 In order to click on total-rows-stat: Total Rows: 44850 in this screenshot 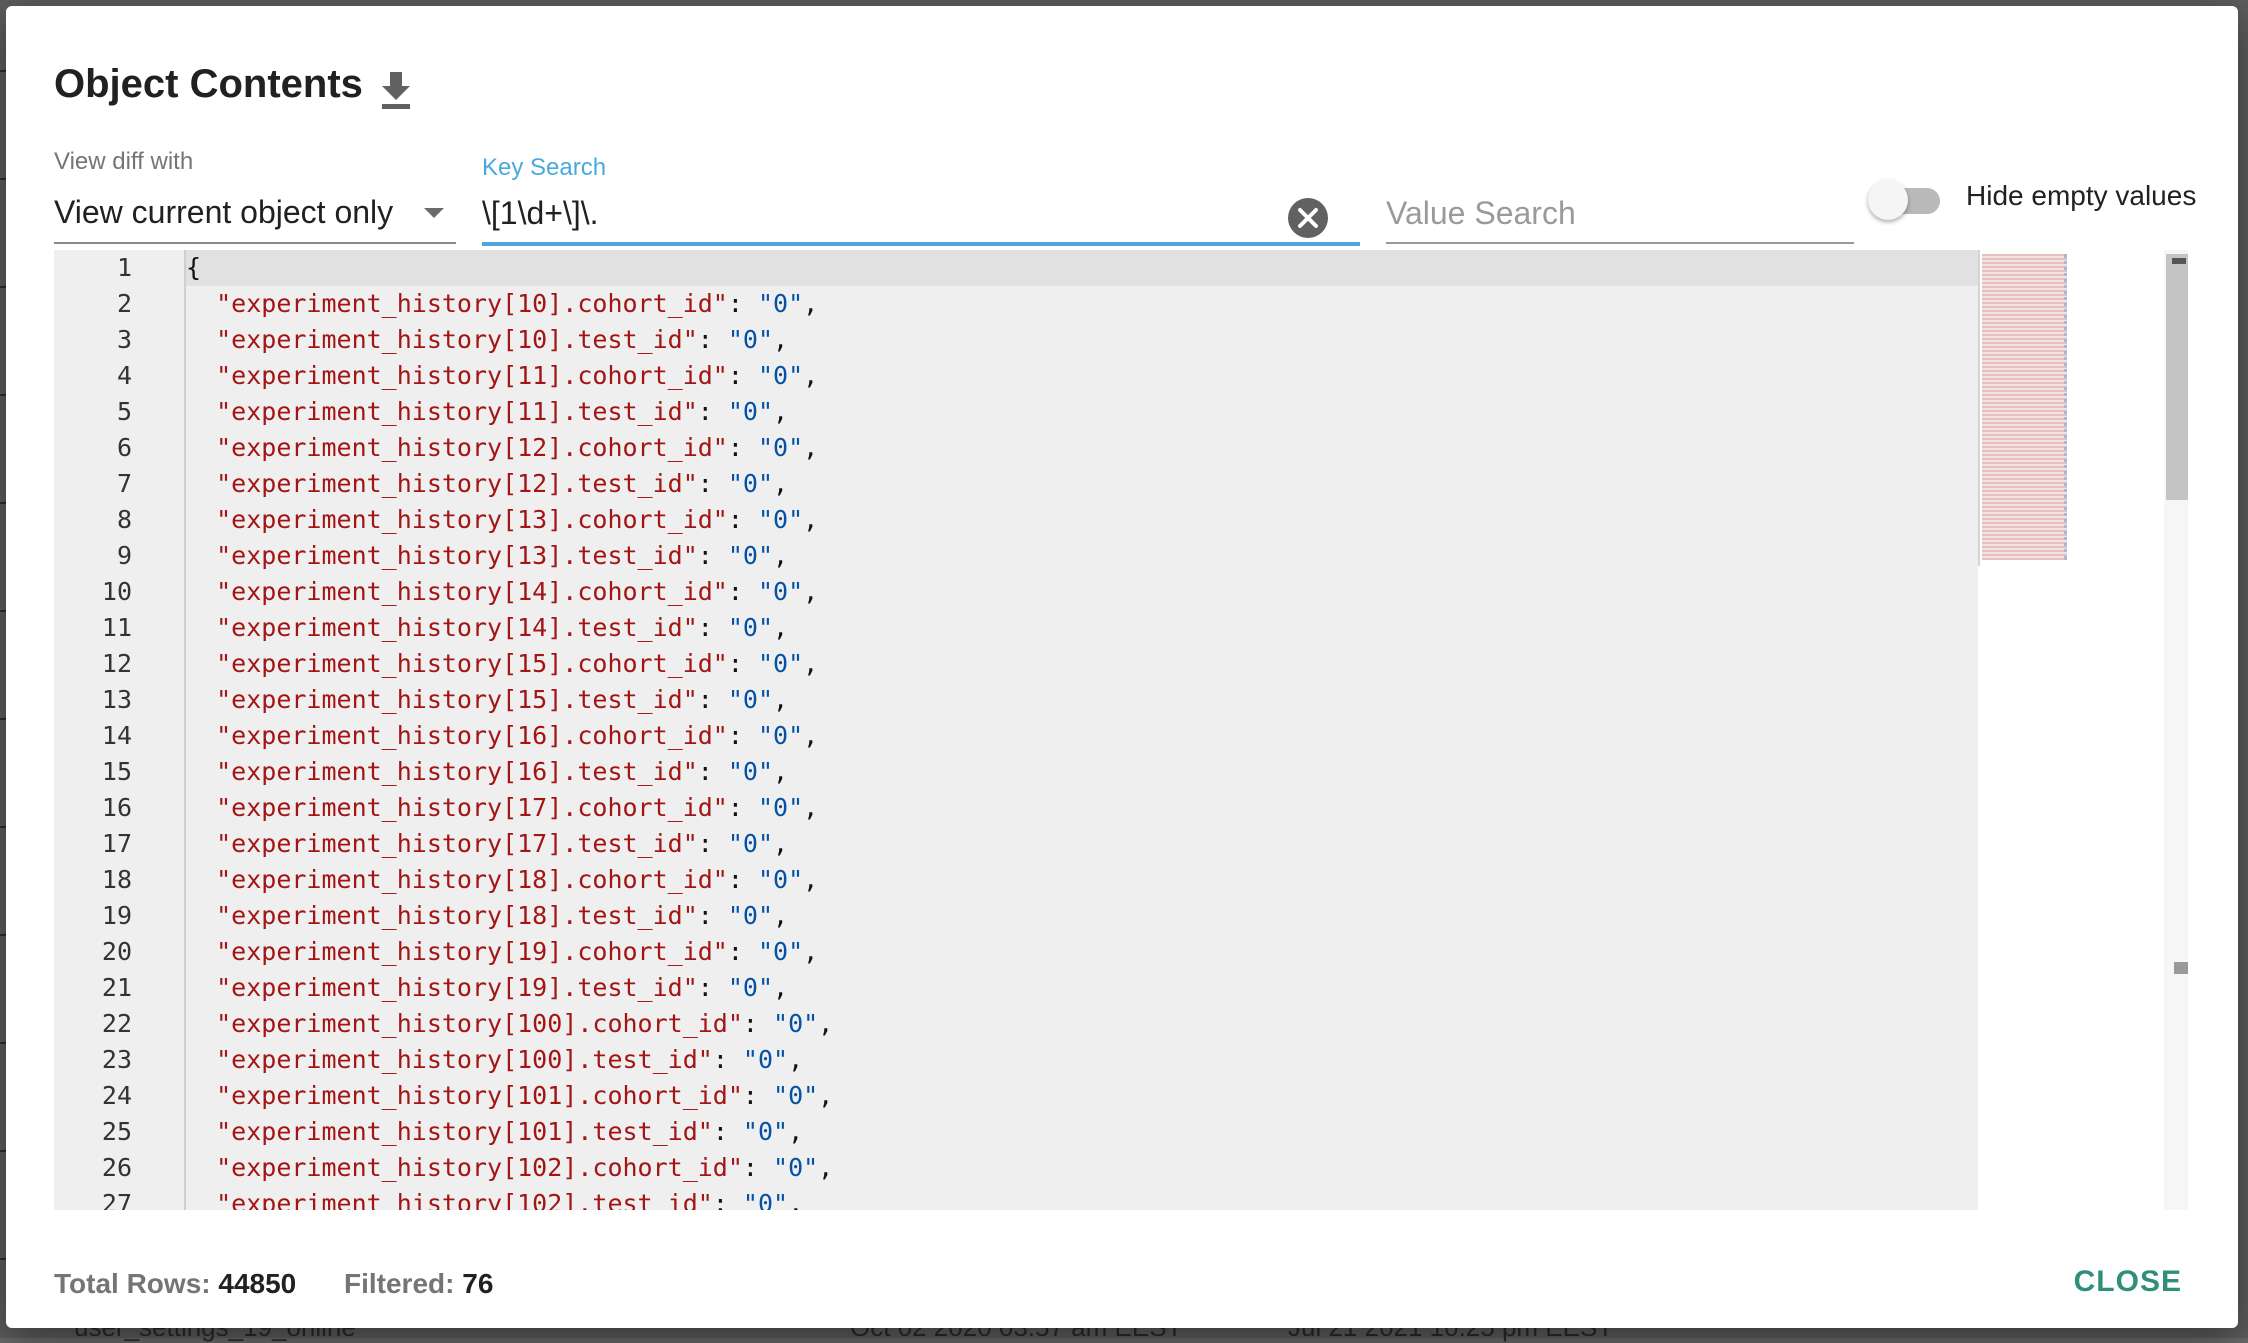, I will do `click(175, 1284)`.